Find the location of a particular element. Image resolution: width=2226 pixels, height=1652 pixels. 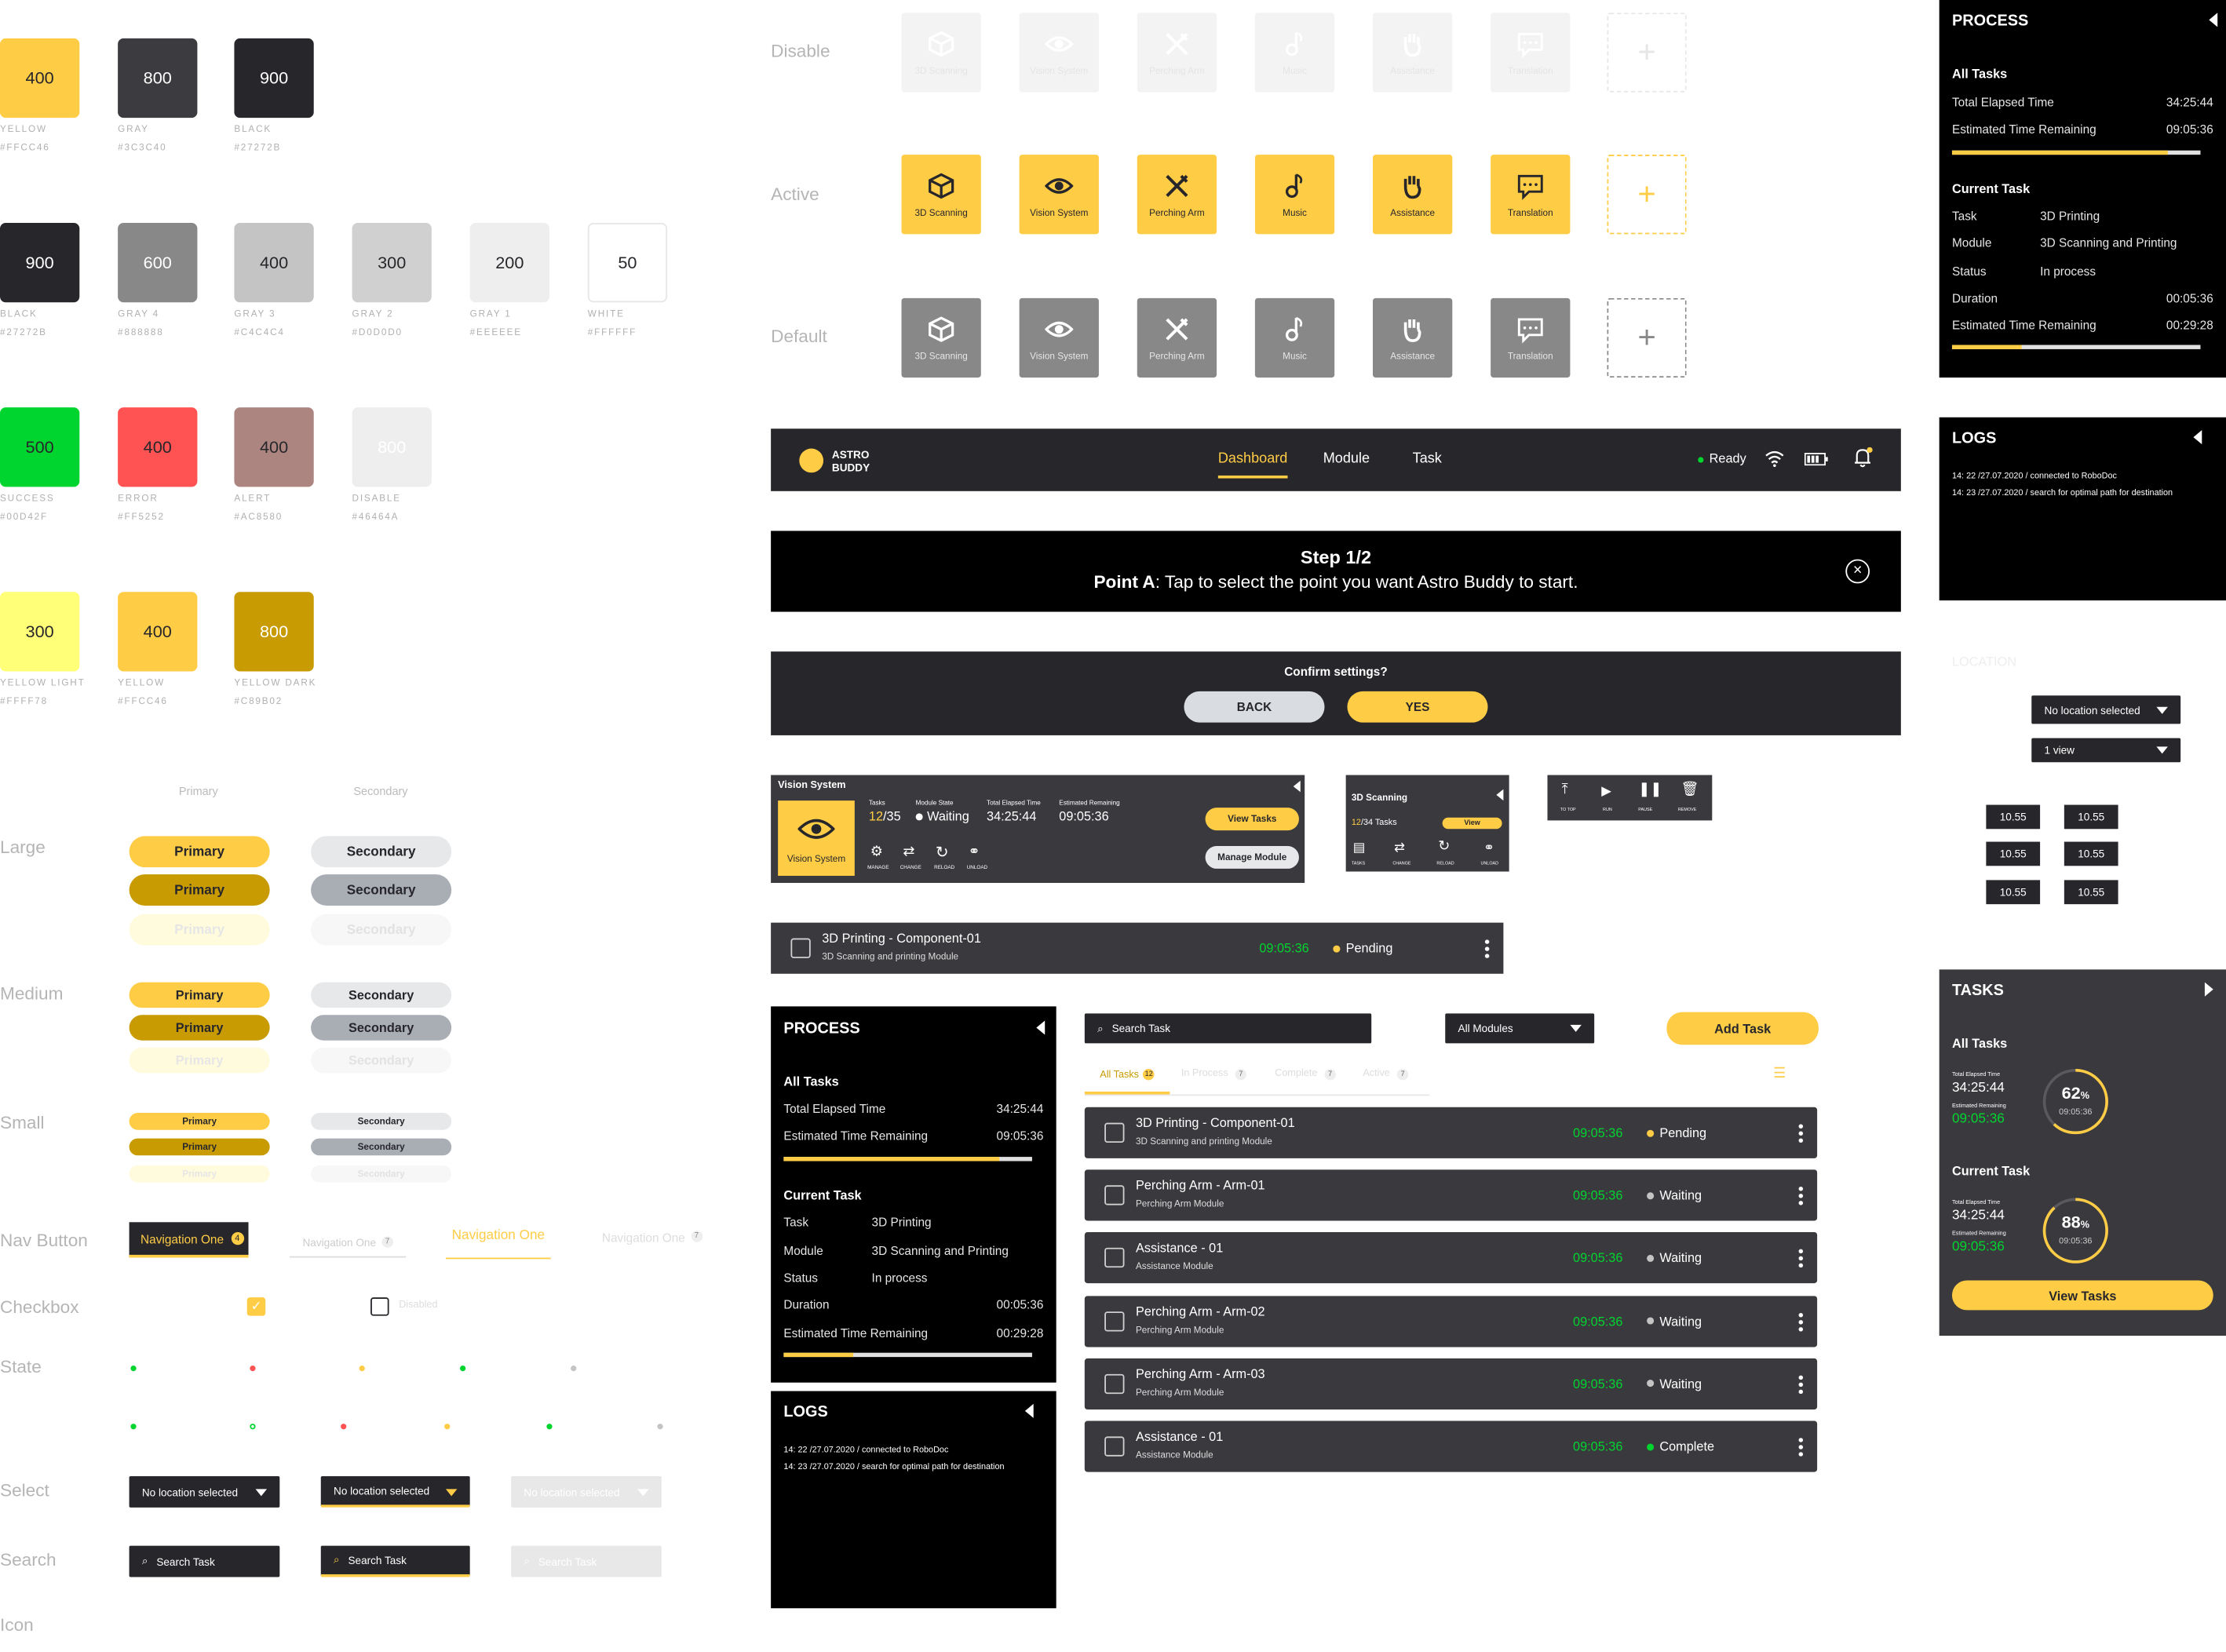

yes-button: YES is located at coordinates (1417, 707).